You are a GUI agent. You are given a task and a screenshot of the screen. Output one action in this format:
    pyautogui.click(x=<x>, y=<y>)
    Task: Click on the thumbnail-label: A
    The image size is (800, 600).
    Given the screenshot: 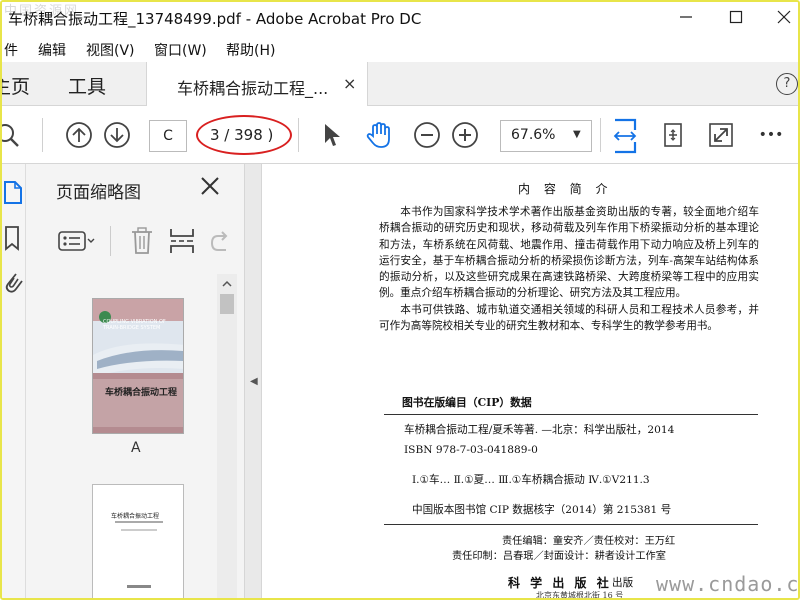 What is the action you would take?
    pyautogui.click(x=136, y=448)
    